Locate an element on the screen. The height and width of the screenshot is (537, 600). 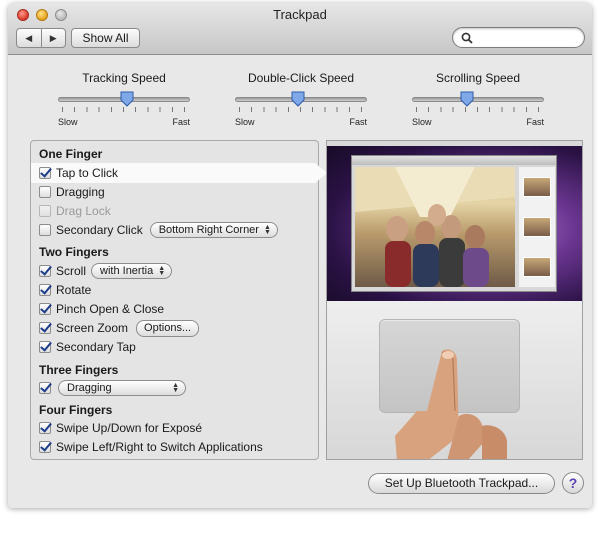
secondary-tap-checkbox is located at coordinates (45, 347).